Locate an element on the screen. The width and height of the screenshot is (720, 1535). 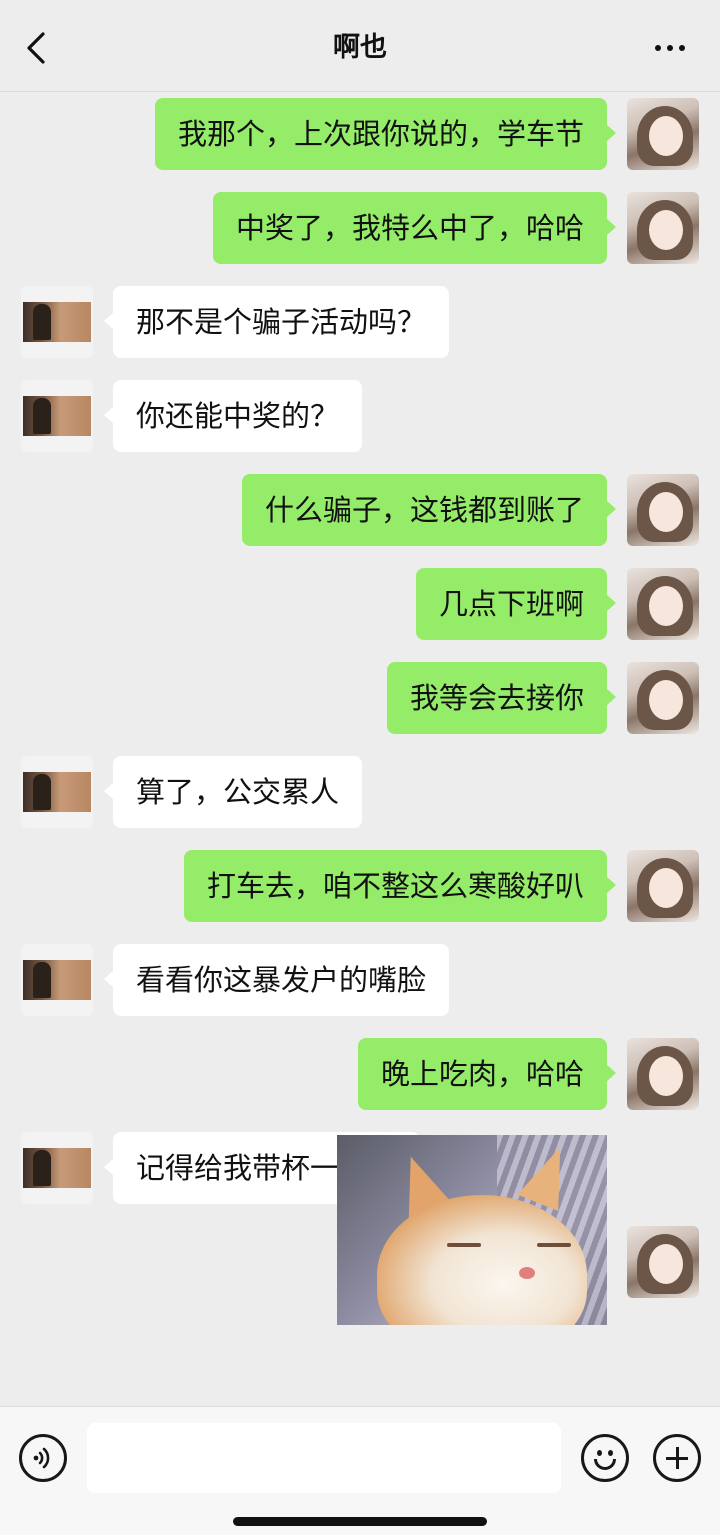
message-bubble-mine: 打车去，咱不整这么寒酸好叭 is located at coordinates (400, 886).